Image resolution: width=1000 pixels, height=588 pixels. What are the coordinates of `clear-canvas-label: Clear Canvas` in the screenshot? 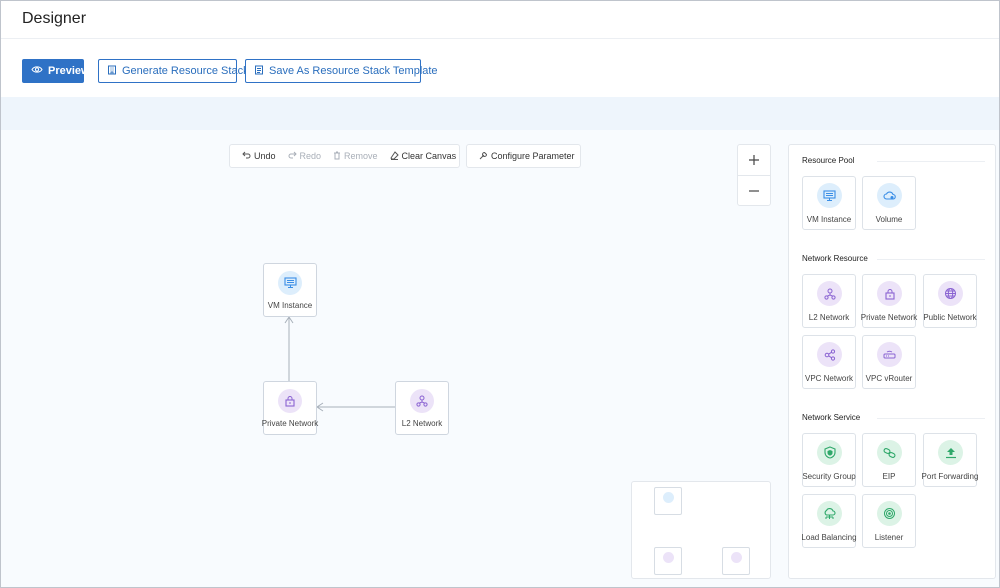 It's located at (429, 156).